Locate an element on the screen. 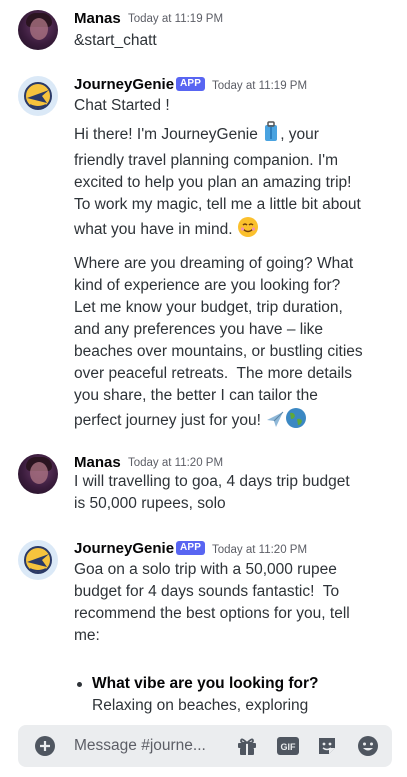 Image resolution: width=407 pixels, height=777 pixels. gif-icon: GIF is located at coordinates (288, 746).